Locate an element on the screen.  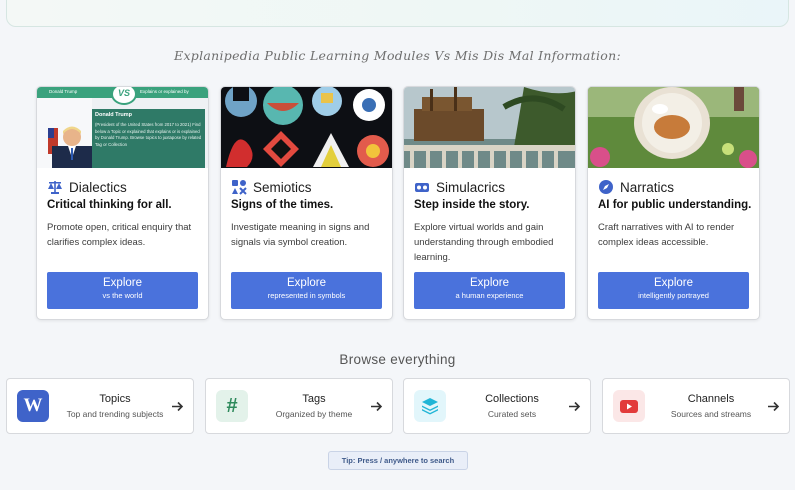
youtube-icon is located at coordinates (629, 406).